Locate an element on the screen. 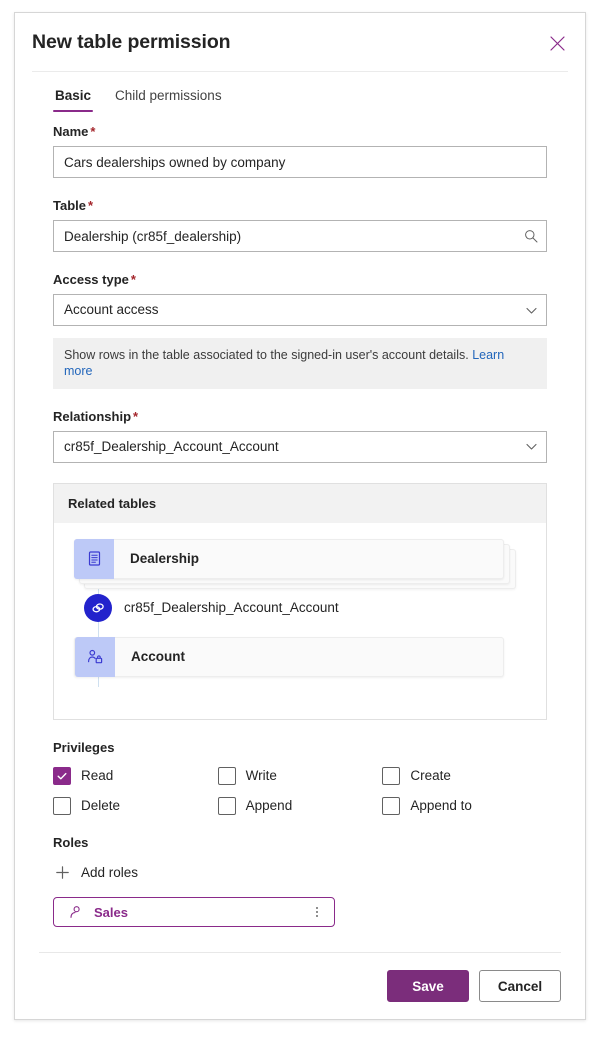 This screenshot has width=616, height=1048. link-icon is located at coordinates (98, 607).